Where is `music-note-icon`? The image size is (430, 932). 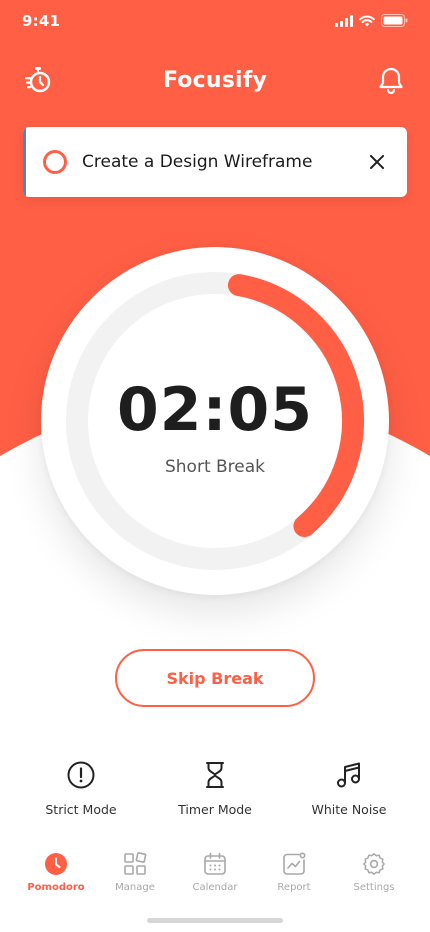 music-note-icon is located at coordinates (348, 775).